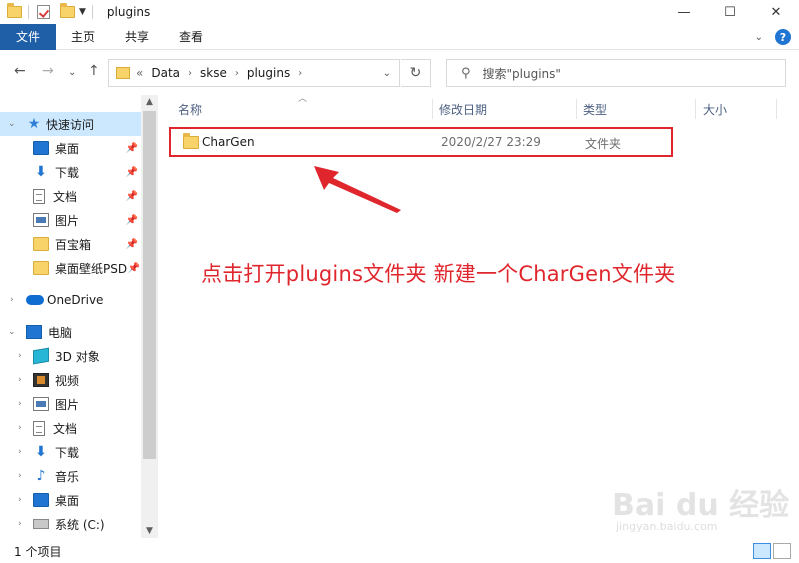  Describe the element at coordinates (783, 37) in the screenshot. I see `help-icon: ?` at that location.